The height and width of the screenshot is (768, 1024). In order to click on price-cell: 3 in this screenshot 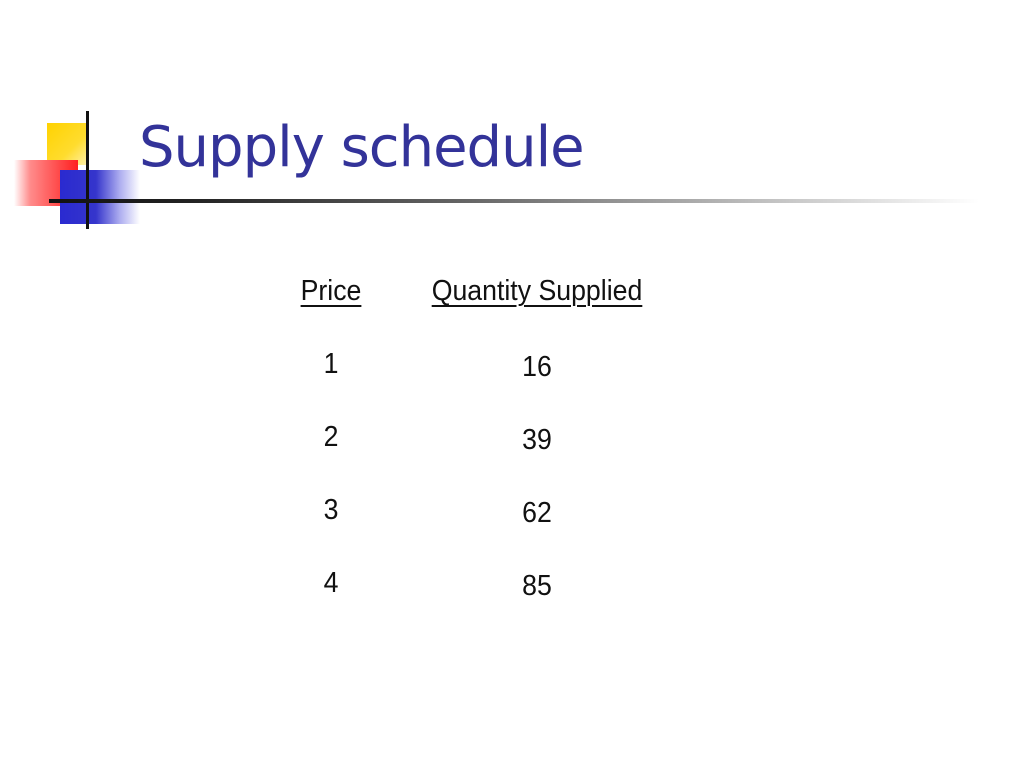, I will do `click(331, 510)`.